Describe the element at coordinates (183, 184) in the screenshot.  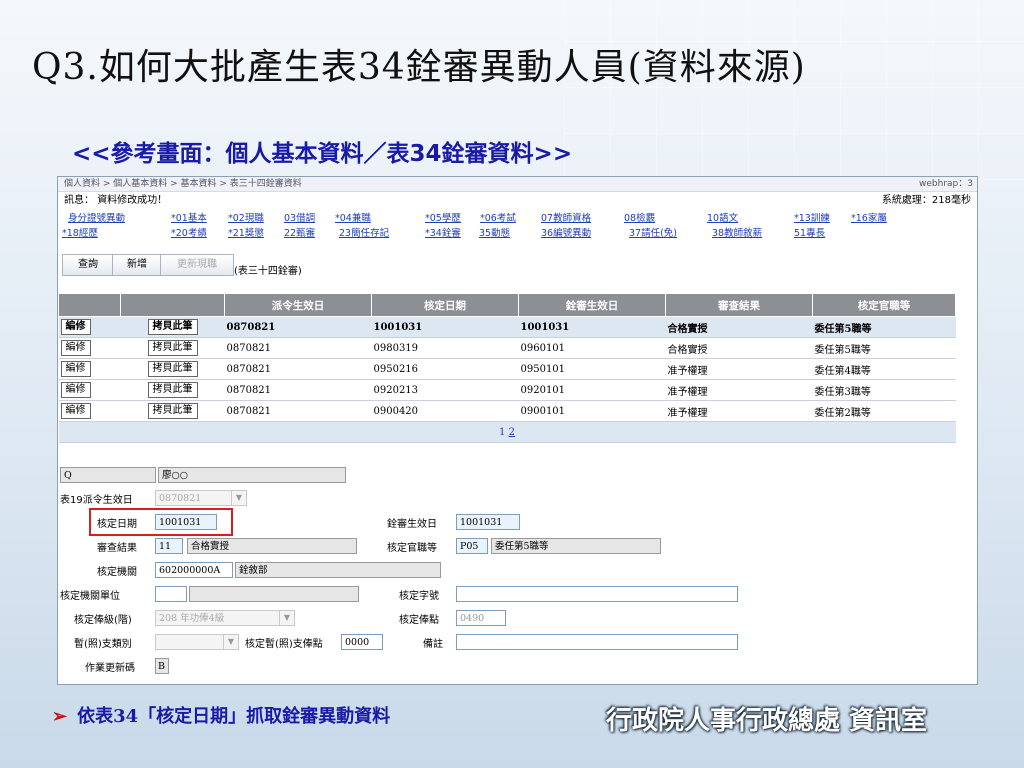
I see `breadcrumb-text: 個人資料 > 個人基本資料 > 基本資料 > 表三十四銓審資料` at that location.